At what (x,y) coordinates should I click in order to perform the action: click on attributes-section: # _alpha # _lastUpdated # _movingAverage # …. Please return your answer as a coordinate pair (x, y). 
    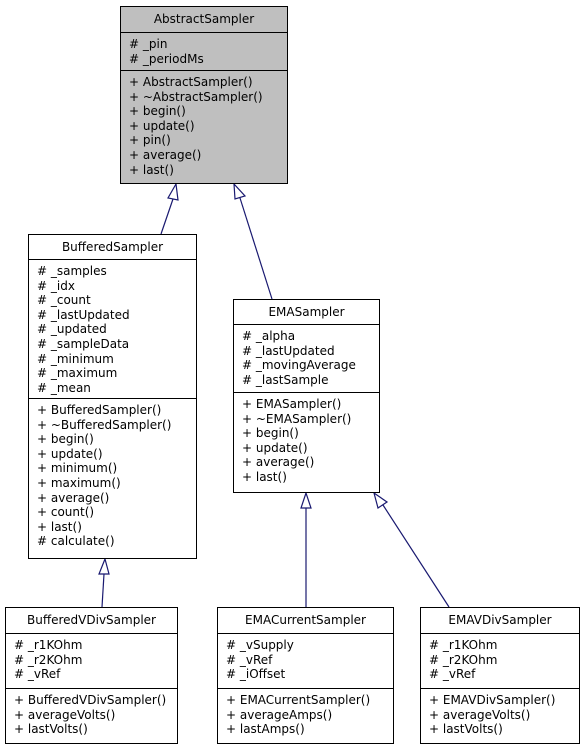
    Looking at the image, I should click on (306, 359).